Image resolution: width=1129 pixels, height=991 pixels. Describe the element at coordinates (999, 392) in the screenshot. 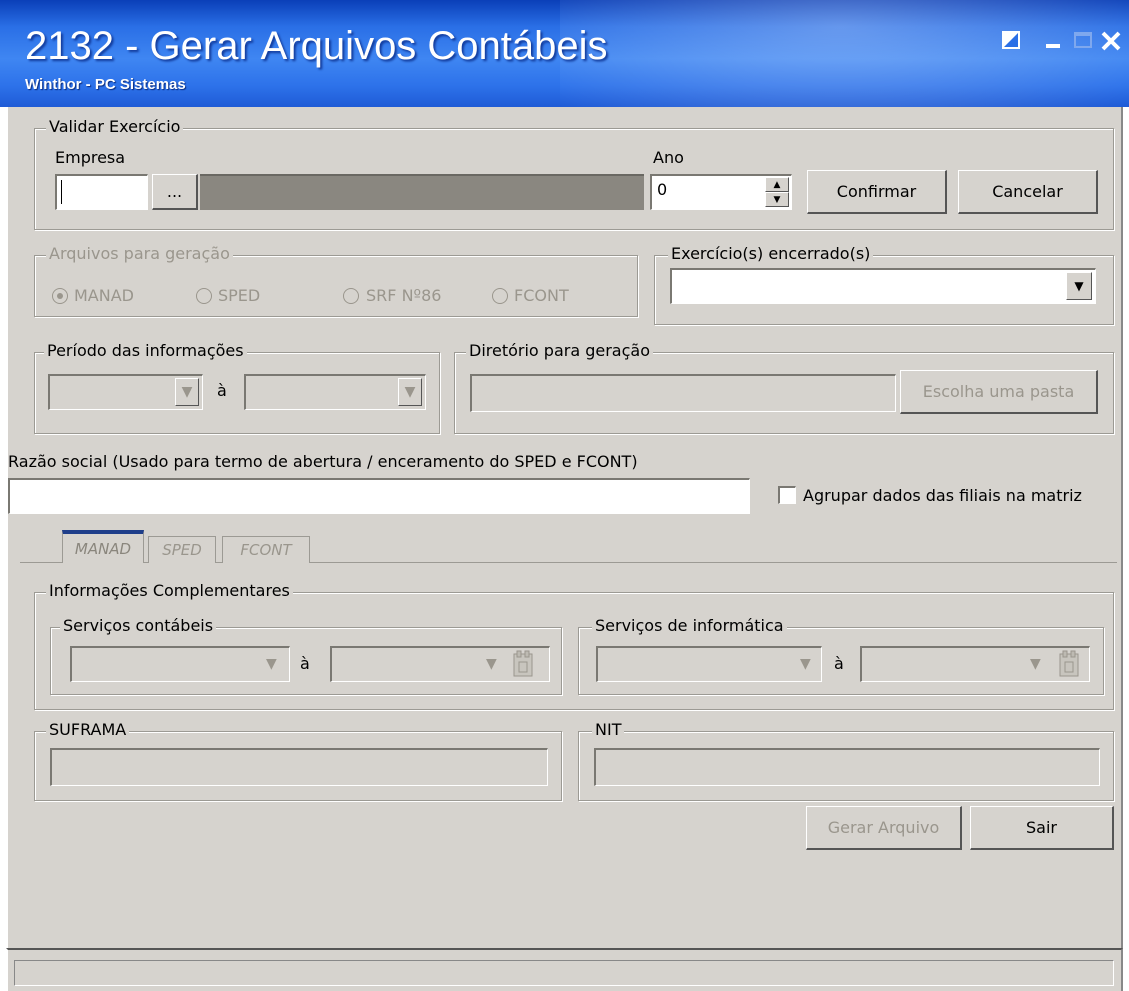

I see `escolha-pasta-button: Escolha uma pasta` at that location.